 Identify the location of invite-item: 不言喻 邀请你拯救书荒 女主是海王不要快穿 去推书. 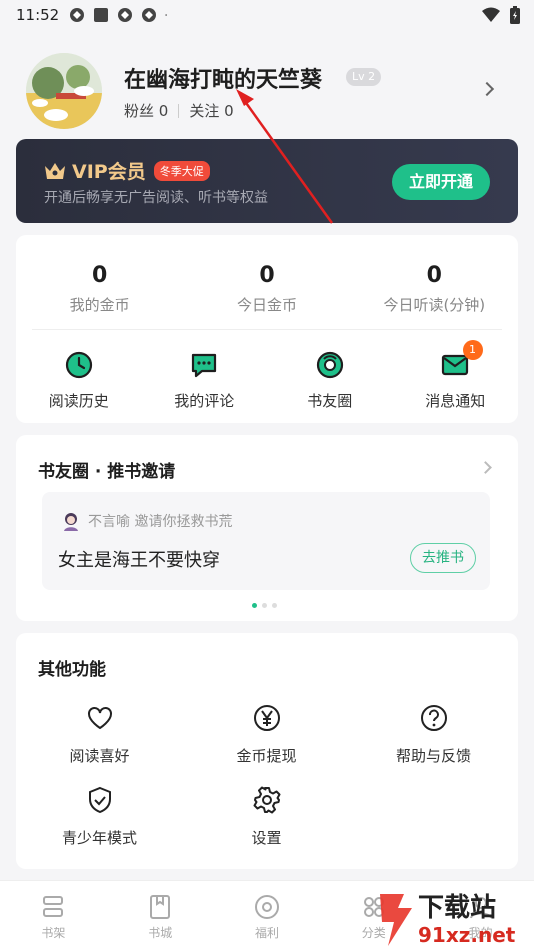
(266, 541).